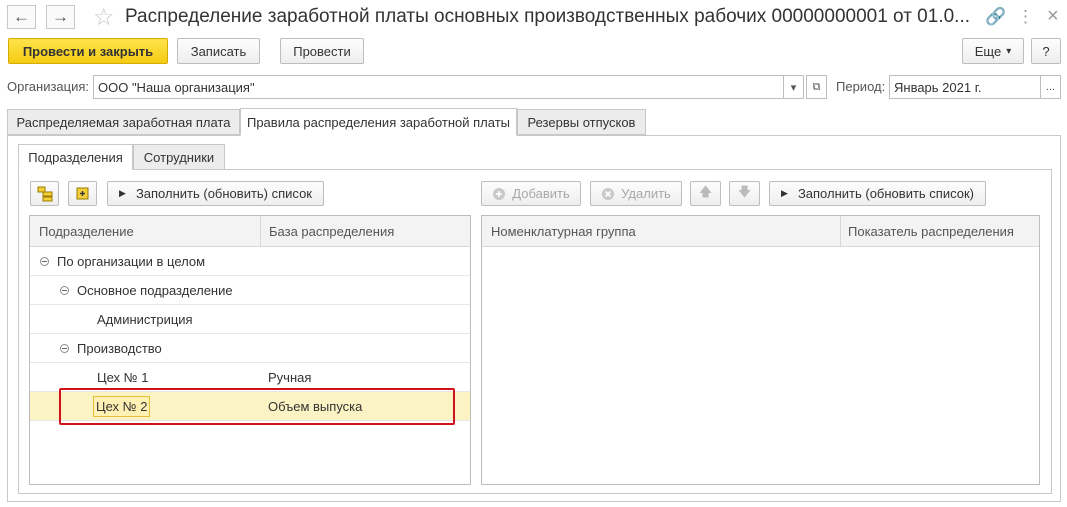 The width and height of the screenshot is (1067, 507). I want to click on table-header: Подразделение База распределения, so click(250, 231).